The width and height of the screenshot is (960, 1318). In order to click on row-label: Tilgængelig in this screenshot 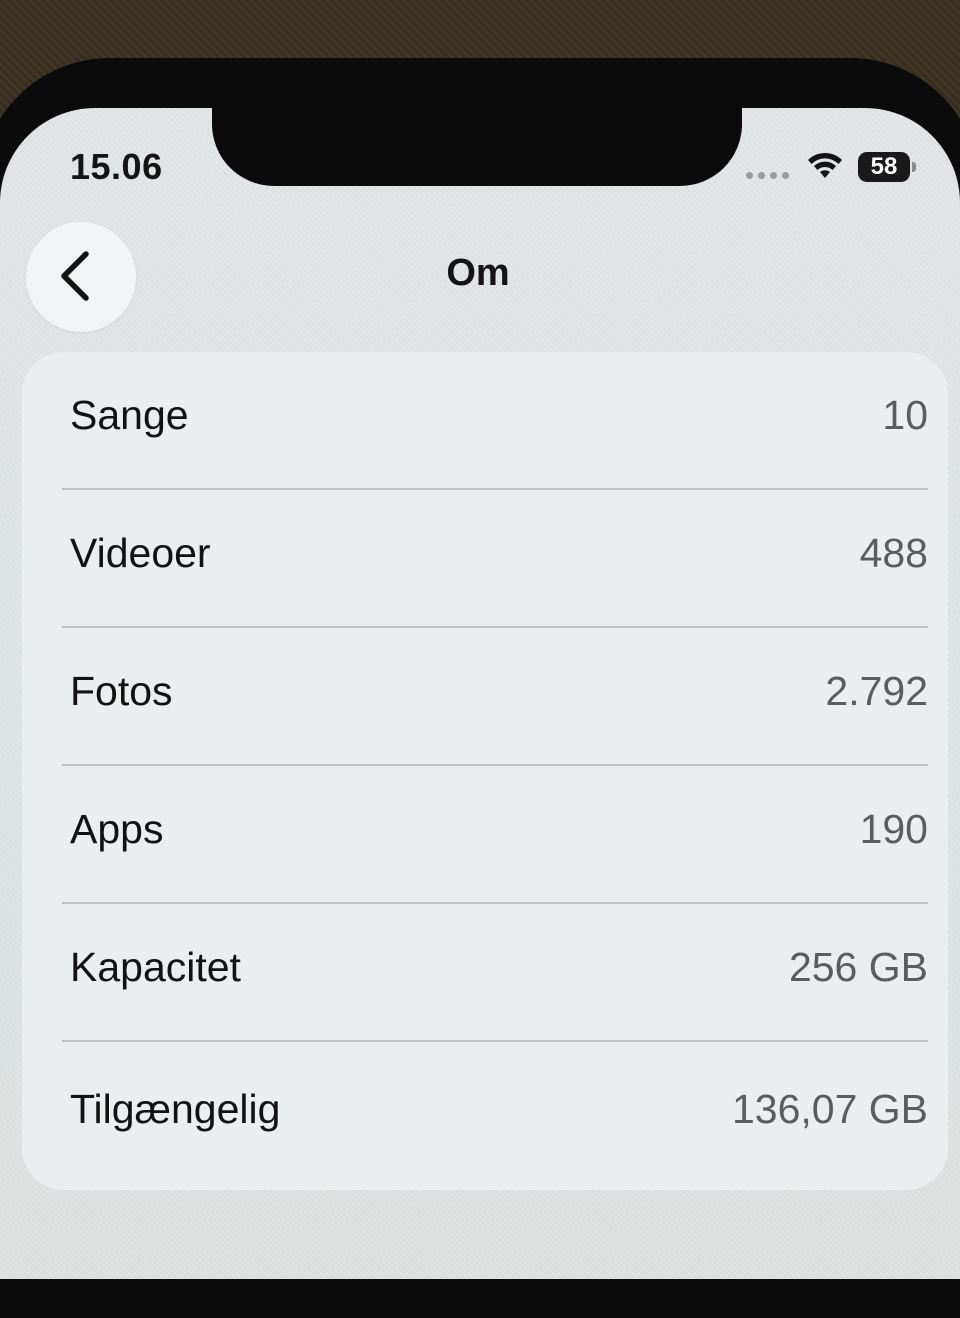, I will do `click(175, 1109)`.